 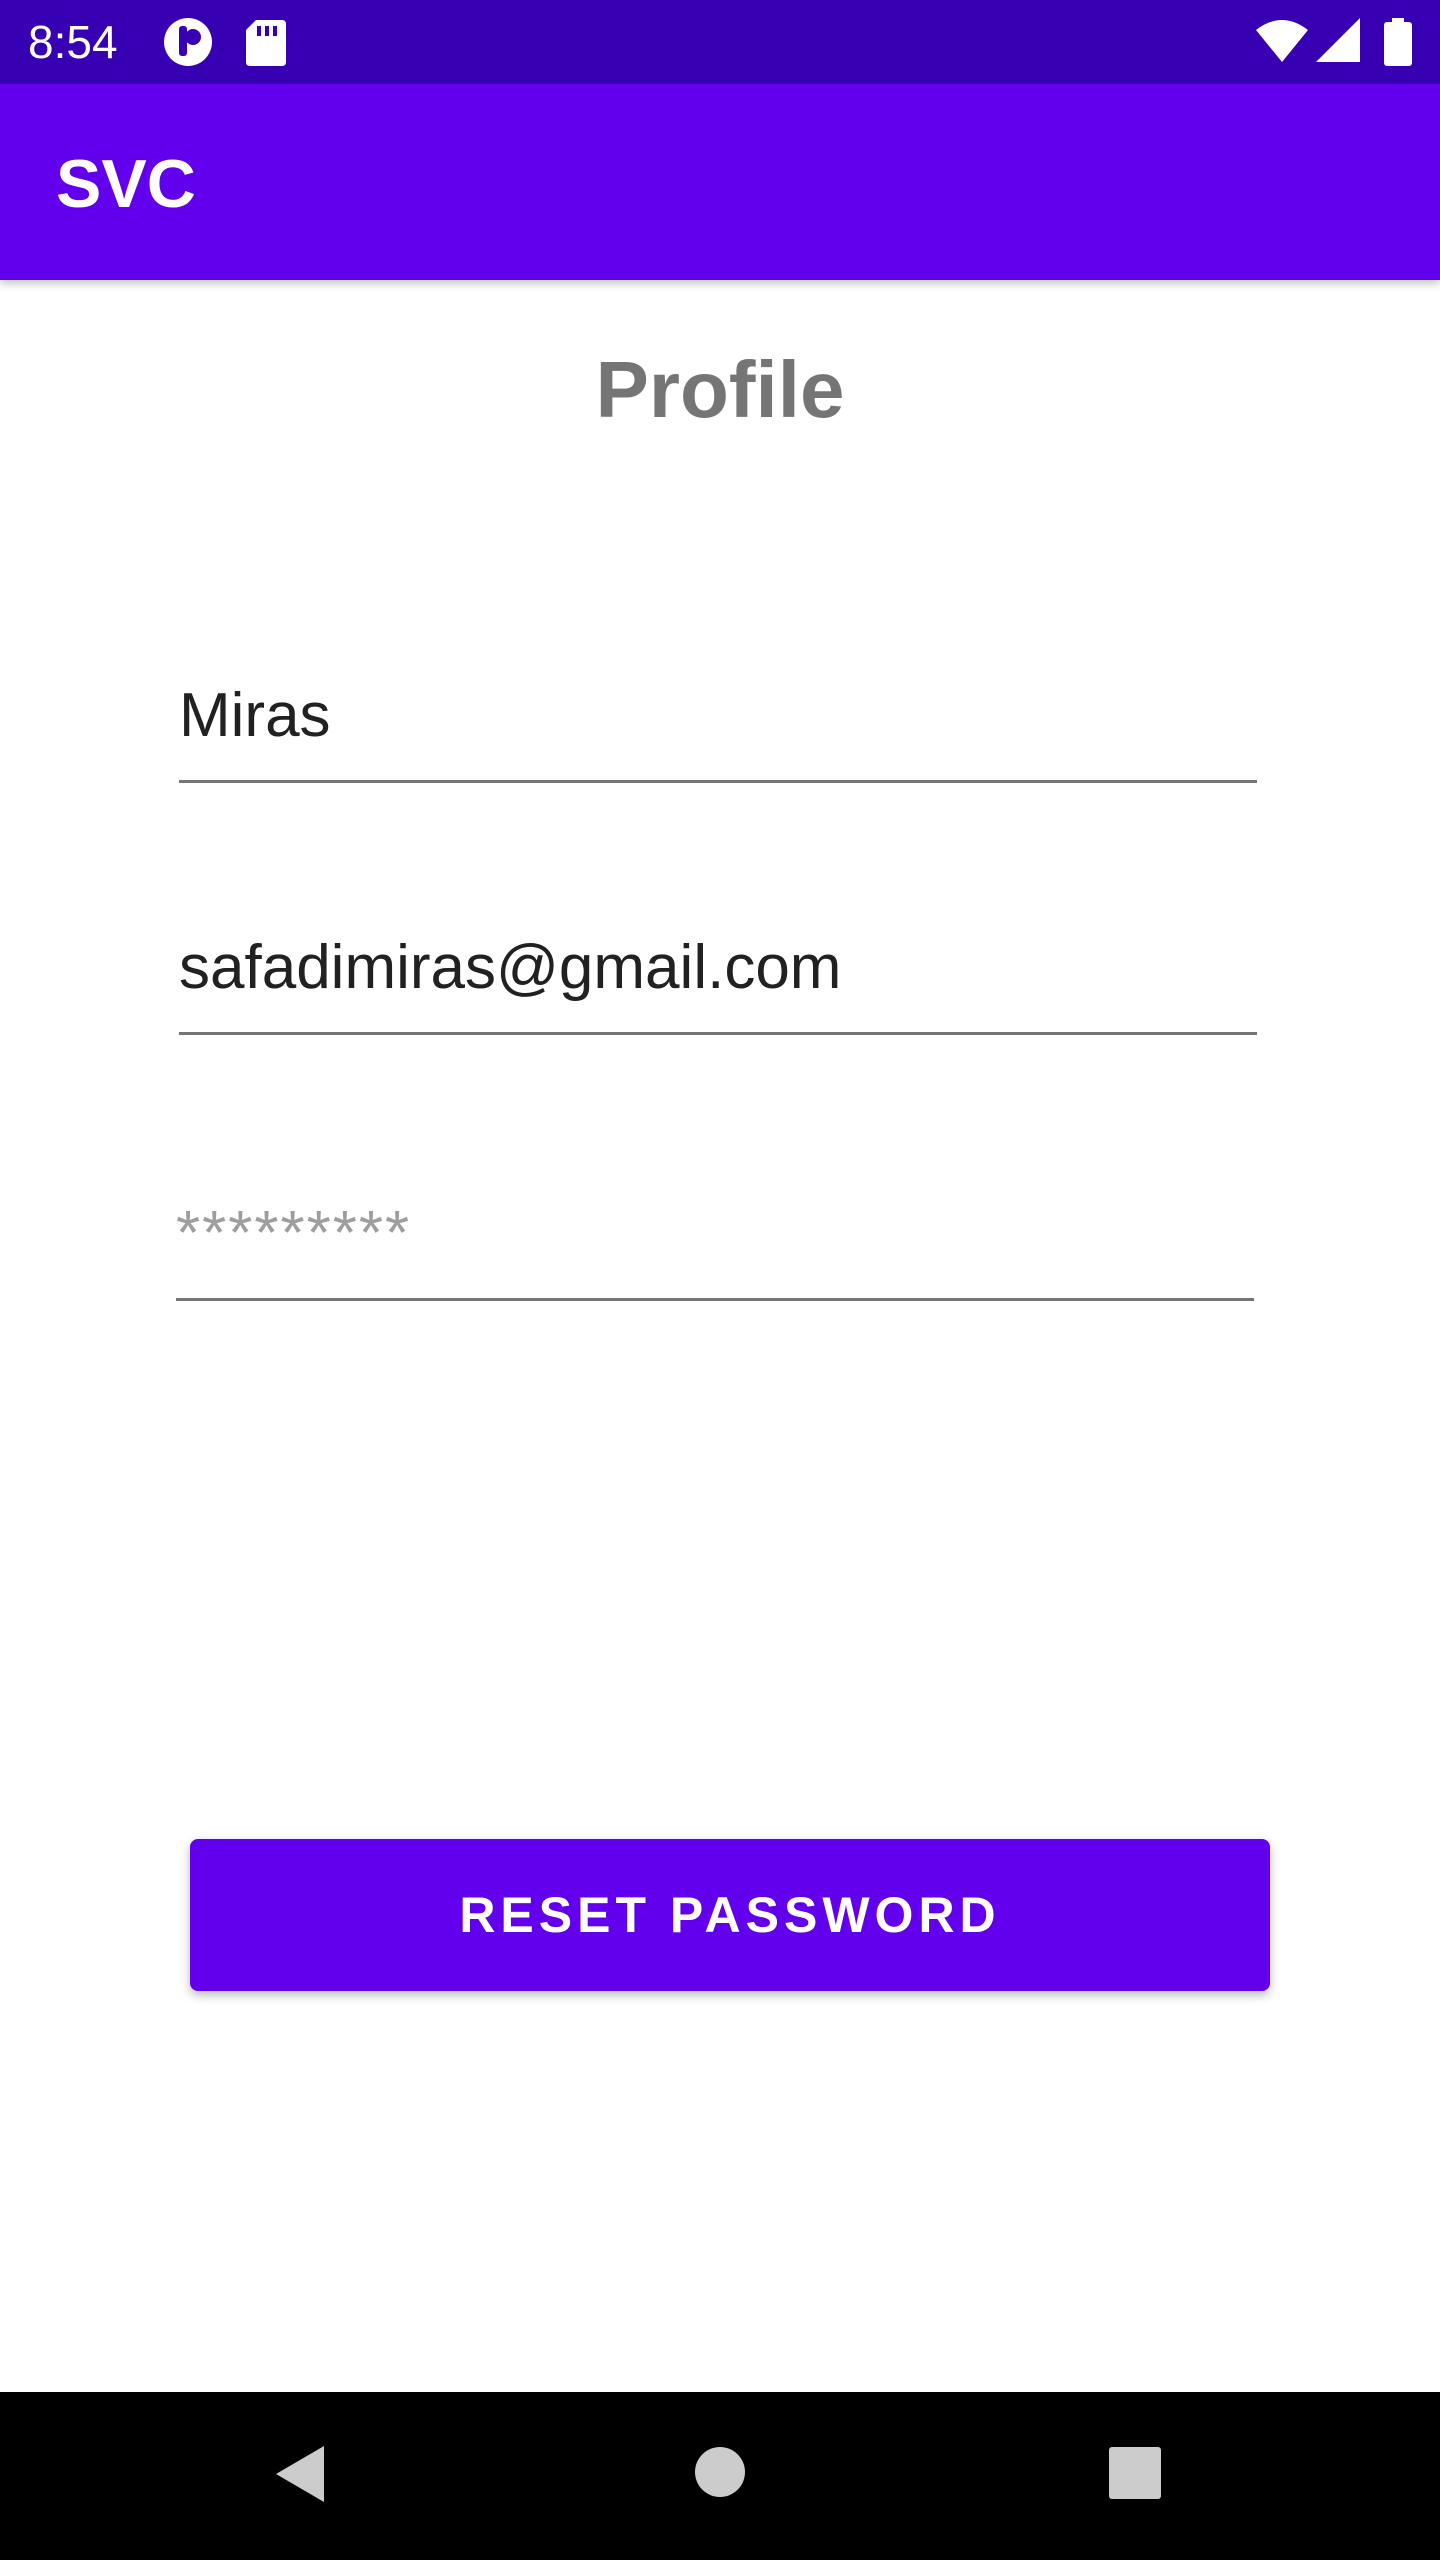 What do you see at coordinates (188, 42) in the screenshot?
I see `notification-app-icon` at bounding box center [188, 42].